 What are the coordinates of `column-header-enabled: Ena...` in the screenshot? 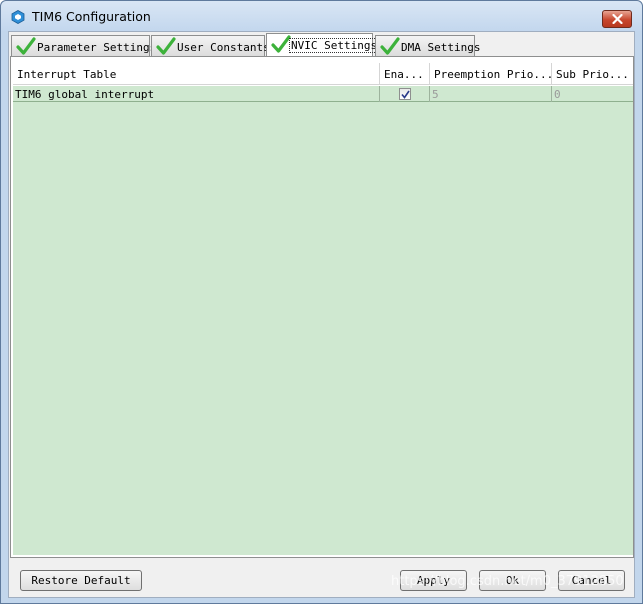 It's located at (405, 74).